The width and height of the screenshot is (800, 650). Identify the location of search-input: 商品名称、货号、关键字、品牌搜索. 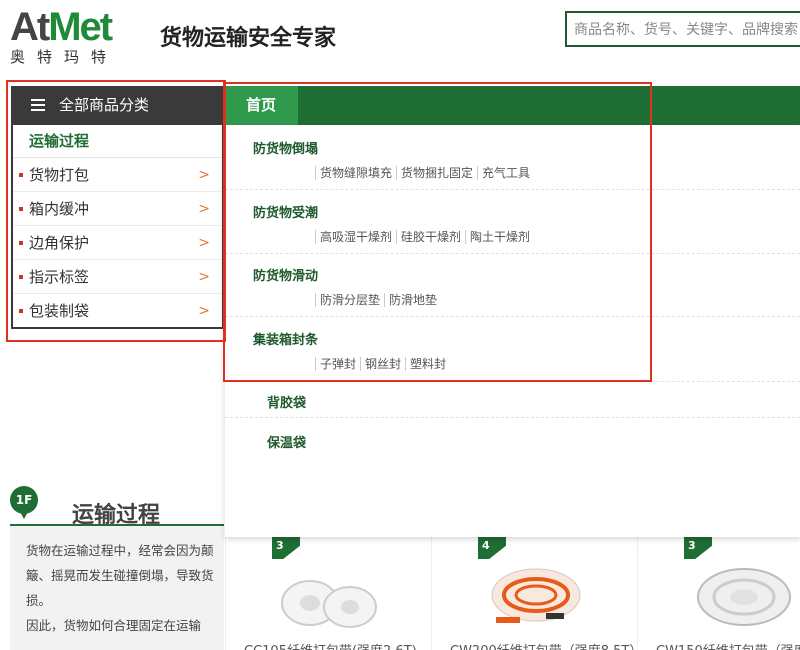
(682, 29).